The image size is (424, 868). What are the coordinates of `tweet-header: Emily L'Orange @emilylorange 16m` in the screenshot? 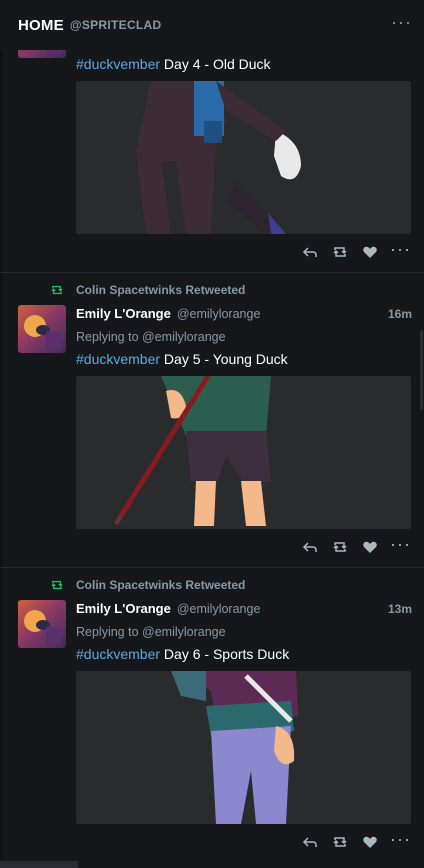 It's located at (244, 313).